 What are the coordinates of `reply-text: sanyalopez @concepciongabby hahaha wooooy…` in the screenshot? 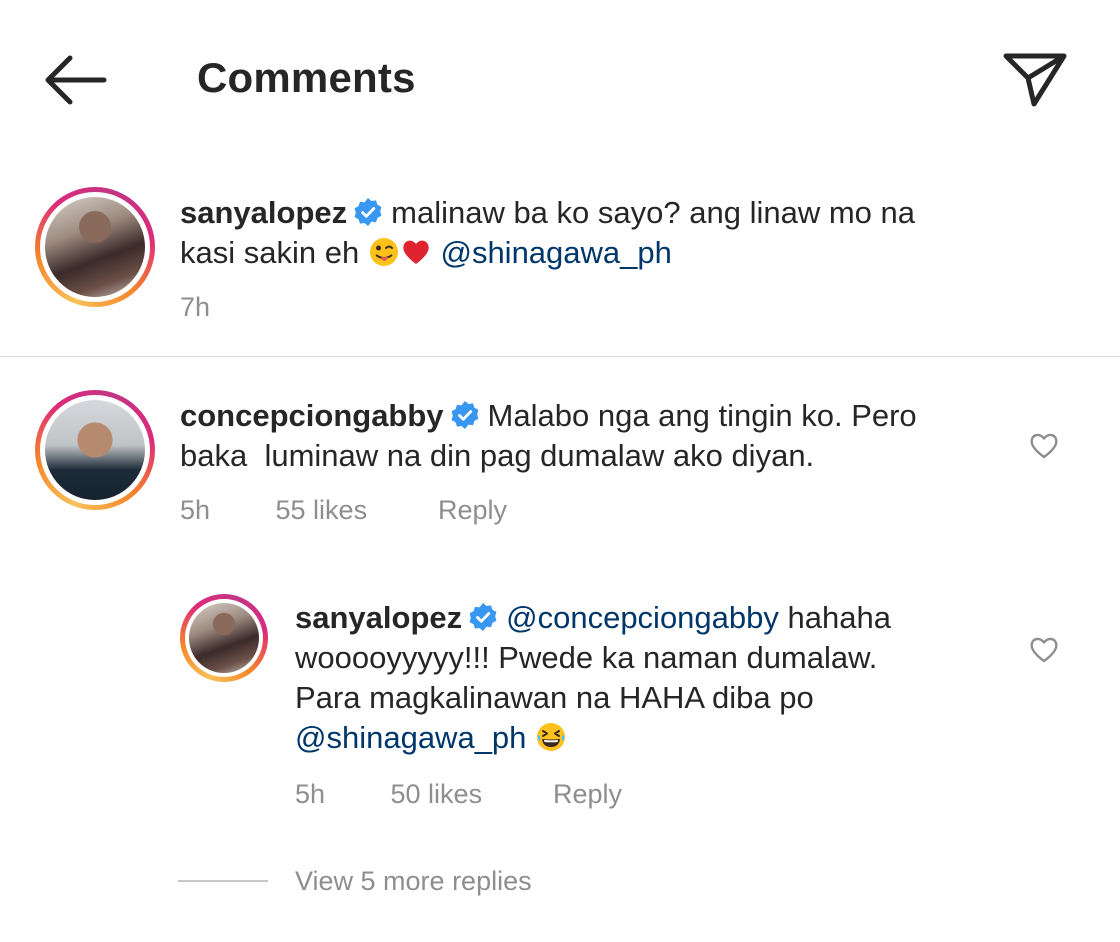 It's located at (655, 678).